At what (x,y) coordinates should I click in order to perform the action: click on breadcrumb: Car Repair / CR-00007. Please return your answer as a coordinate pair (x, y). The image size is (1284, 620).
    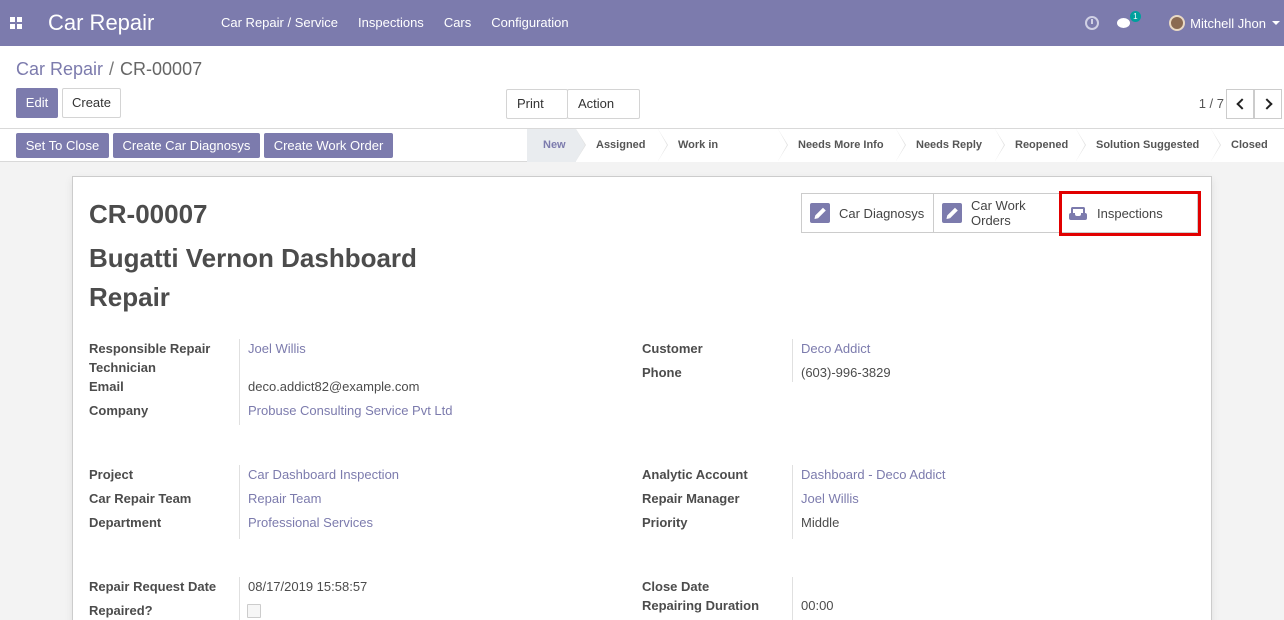
    Looking at the image, I should click on (109, 69).